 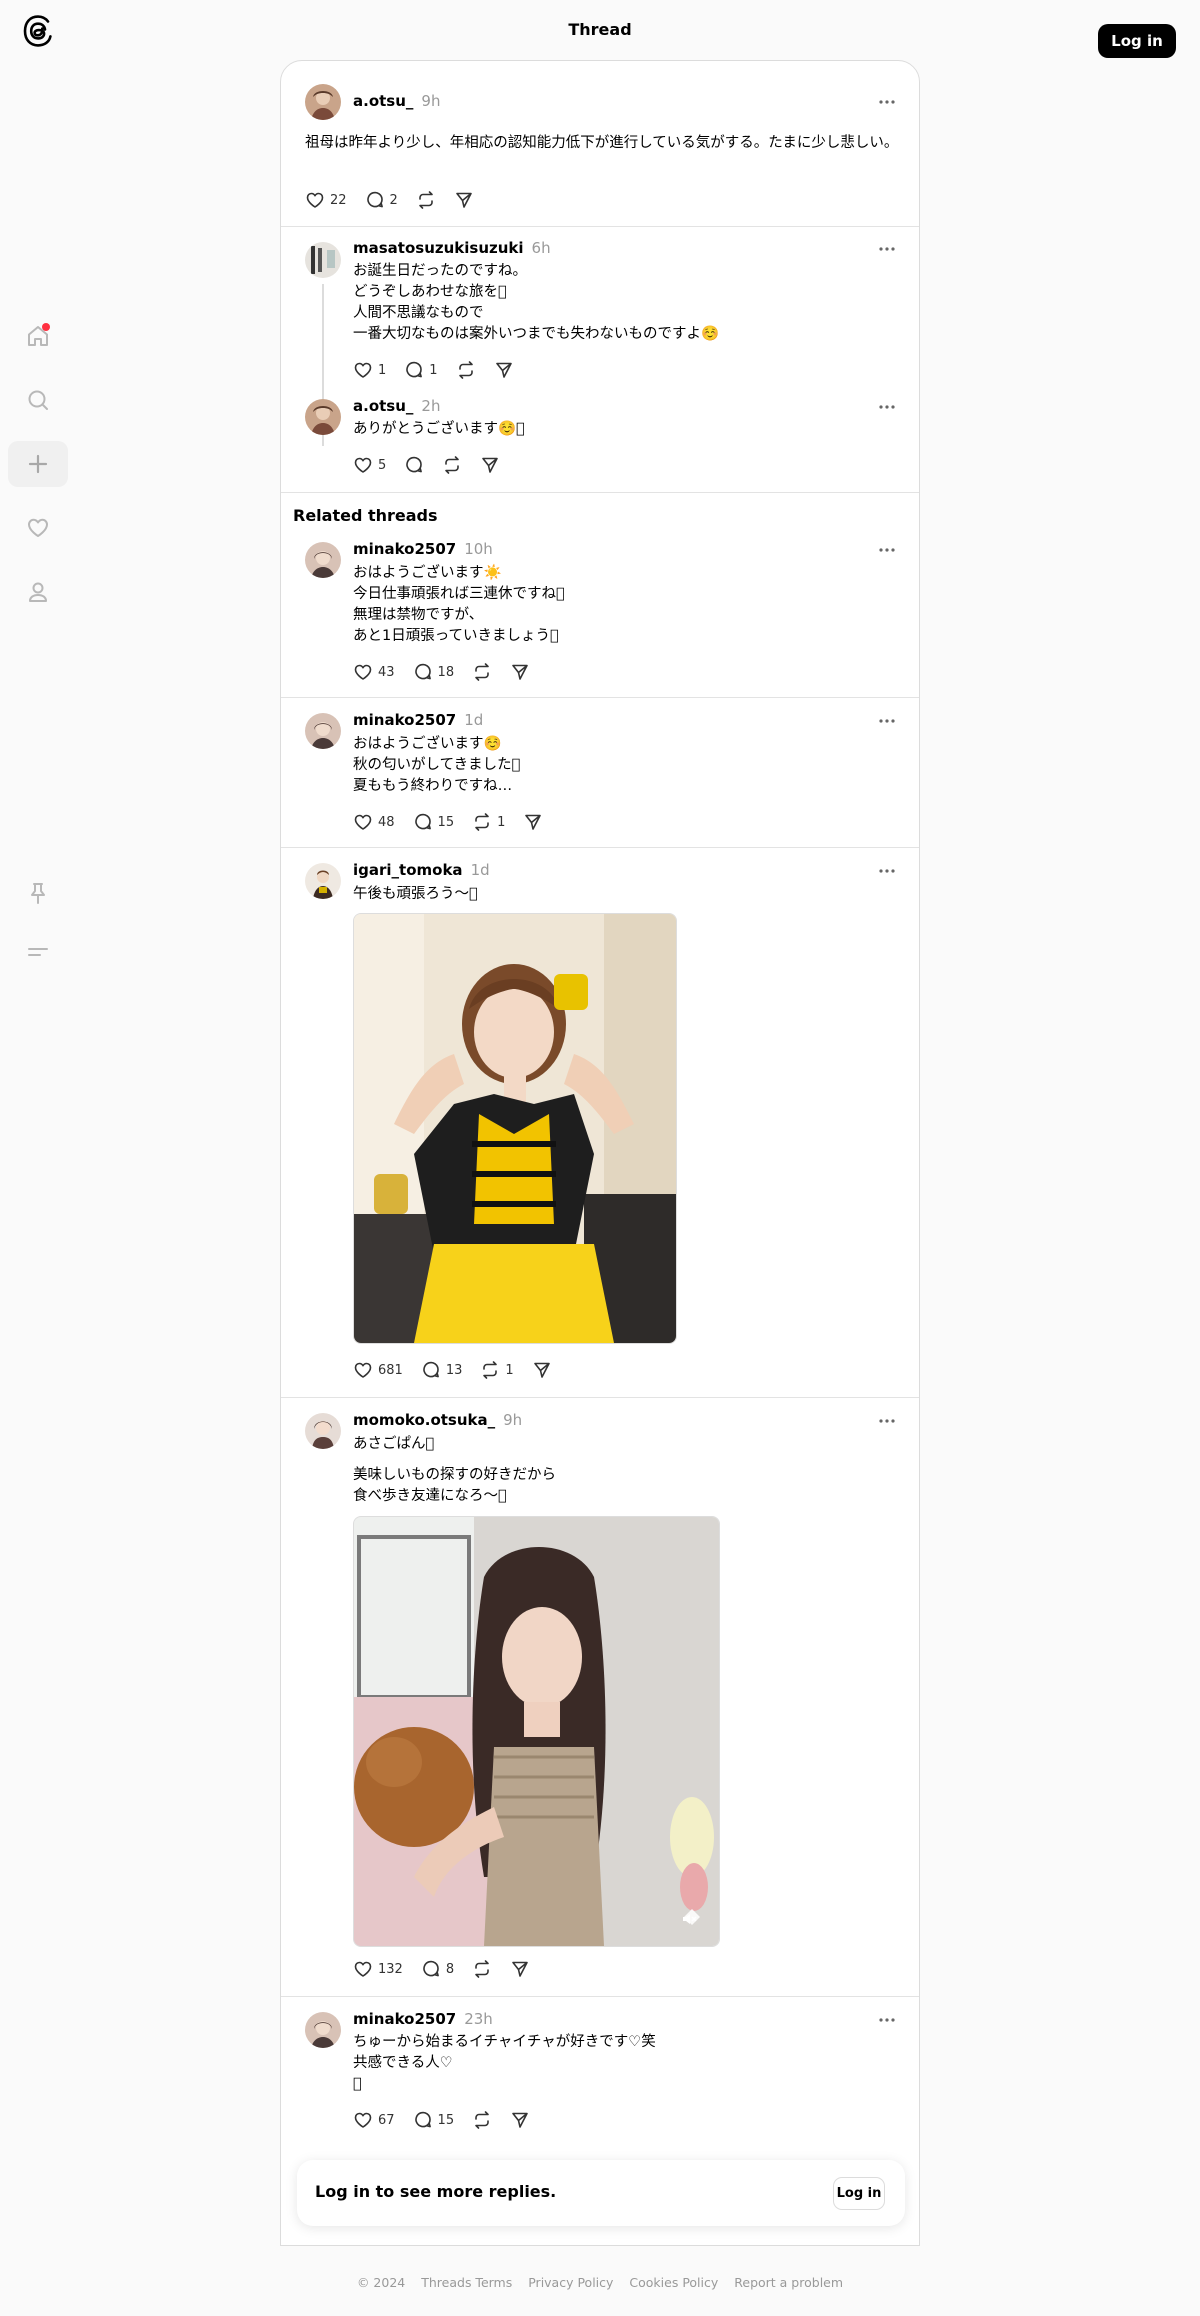 What do you see at coordinates (421, 370) in the screenshot?
I see `reply-button: 1` at bounding box center [421, 370].